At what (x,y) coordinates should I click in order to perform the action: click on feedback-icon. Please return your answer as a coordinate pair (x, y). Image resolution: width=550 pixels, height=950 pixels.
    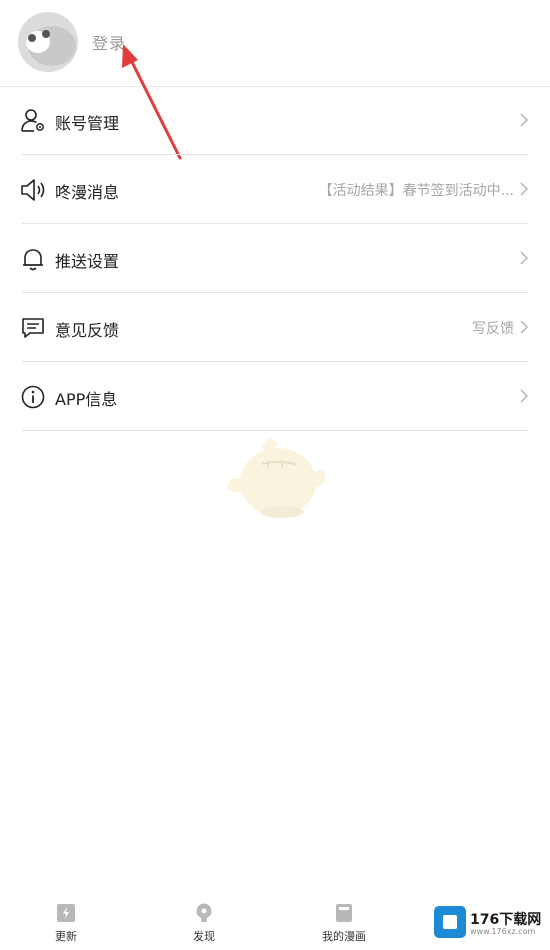
    Looking at the image, I should click on (33, 328).